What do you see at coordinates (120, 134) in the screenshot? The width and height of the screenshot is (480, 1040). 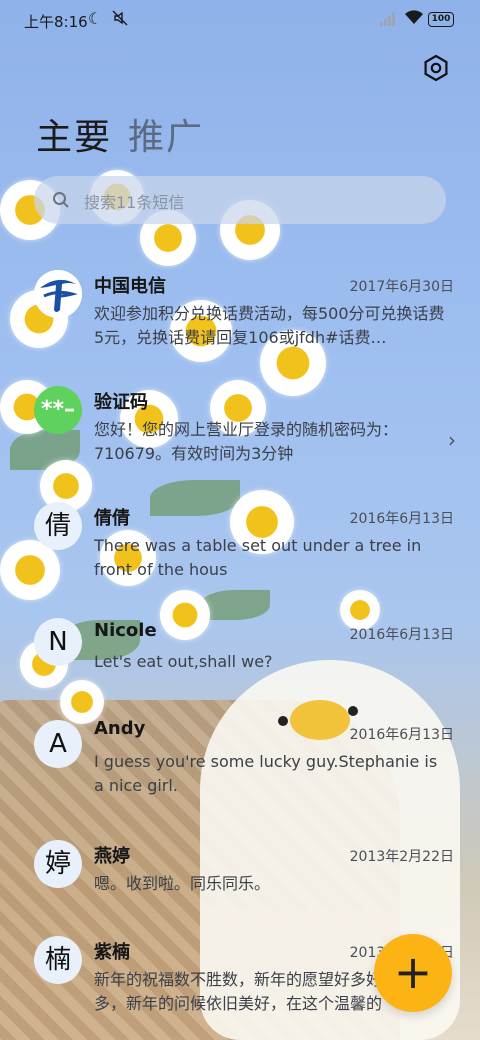 I see `category-tabs: 主要 推广` at bounding box center [120, 134].